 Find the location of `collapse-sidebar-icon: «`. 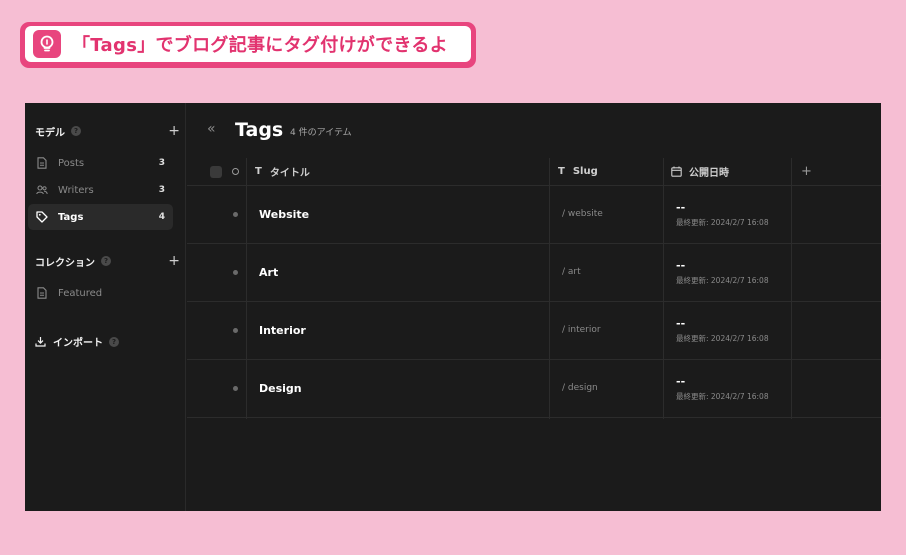

collapse-sidebar-icon: « is located at coordinates (211, 129).